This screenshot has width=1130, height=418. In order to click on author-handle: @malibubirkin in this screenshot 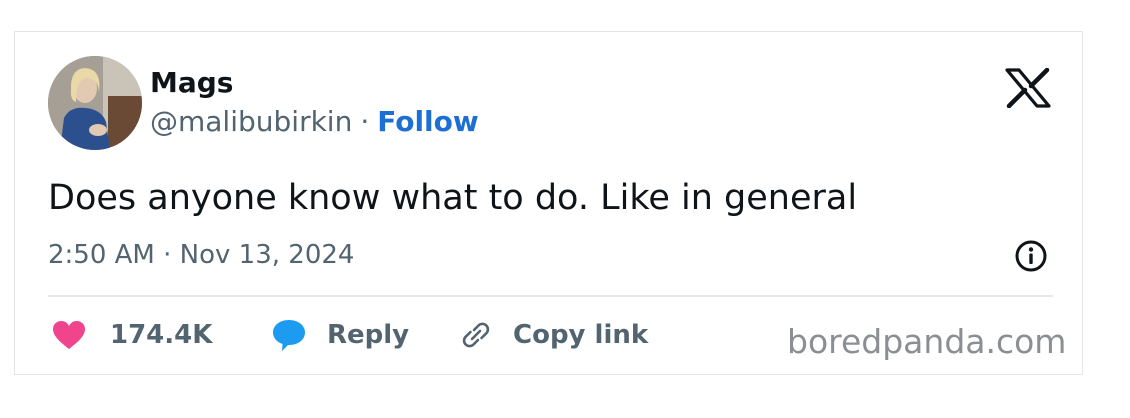, I will do `click(251, 121)`.